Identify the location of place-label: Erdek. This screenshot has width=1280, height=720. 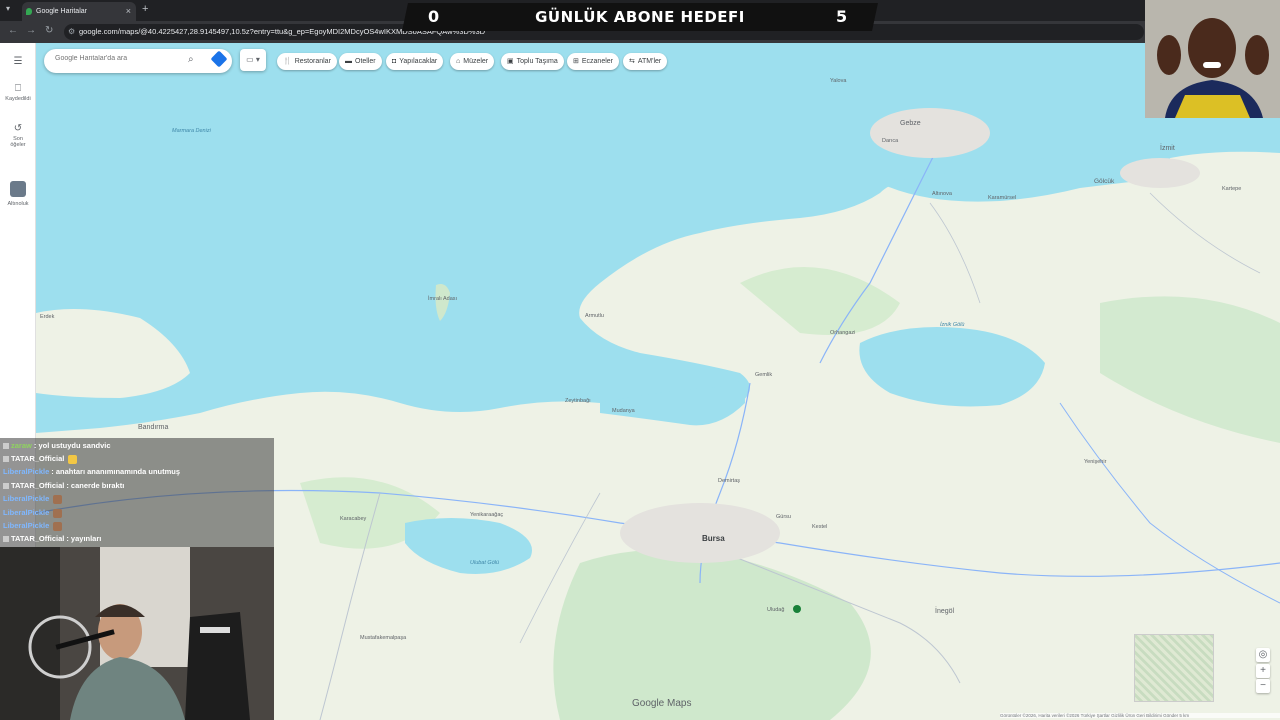
(47, 317).